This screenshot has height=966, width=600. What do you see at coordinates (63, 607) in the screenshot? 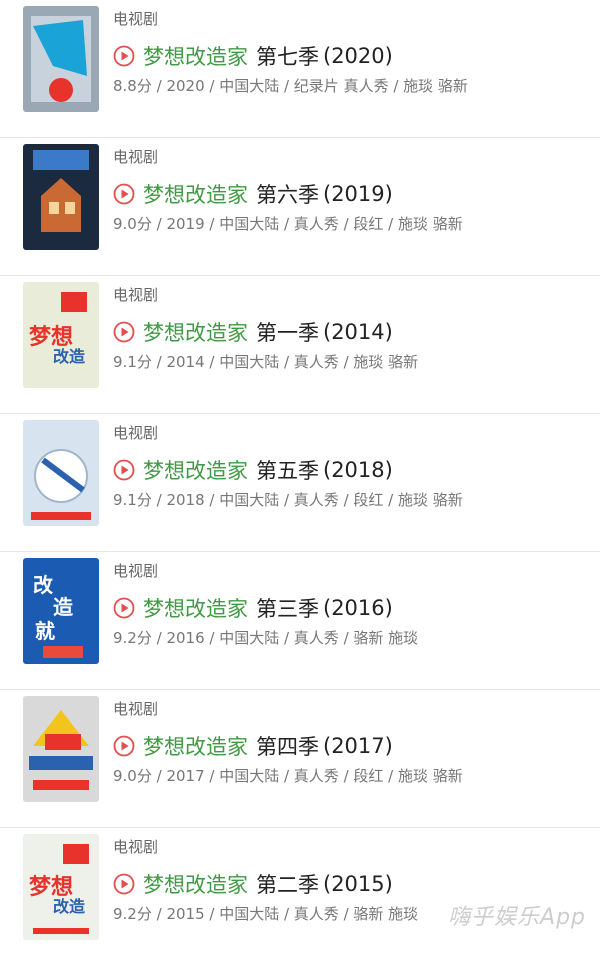
I see `svg-text: 造` at bounding box center [63, 607].